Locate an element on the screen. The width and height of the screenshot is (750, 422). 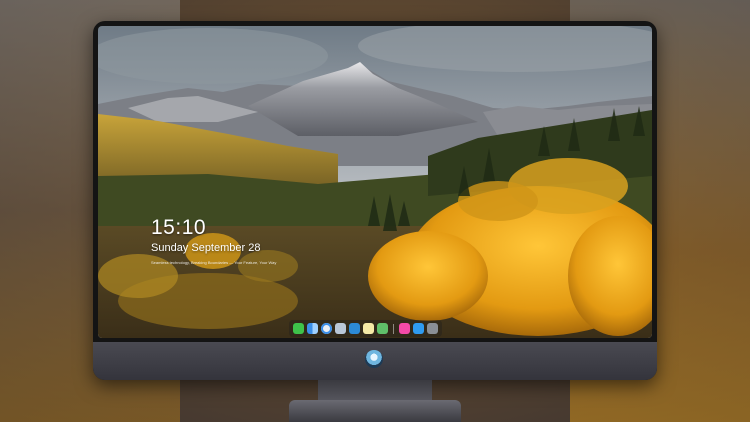
clock-time: 15:10 is located at coordinates (179, 227).